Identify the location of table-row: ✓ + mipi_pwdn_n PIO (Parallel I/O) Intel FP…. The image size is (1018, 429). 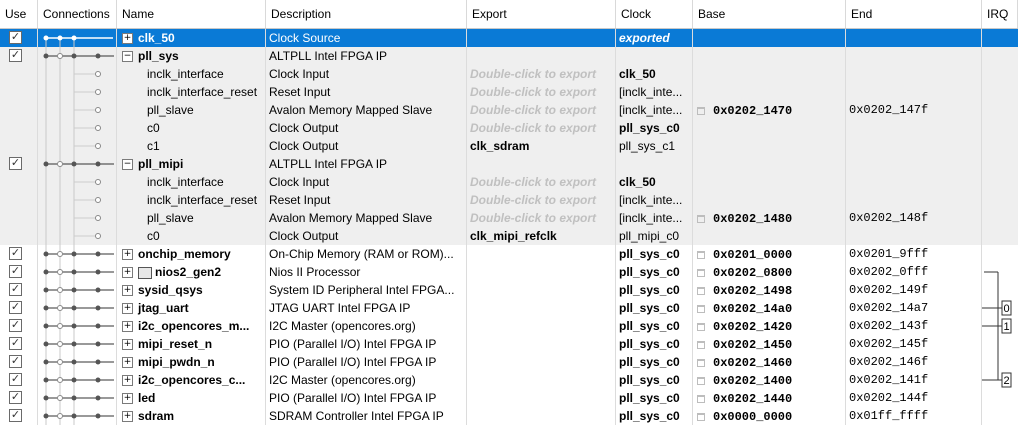
(509, 362).